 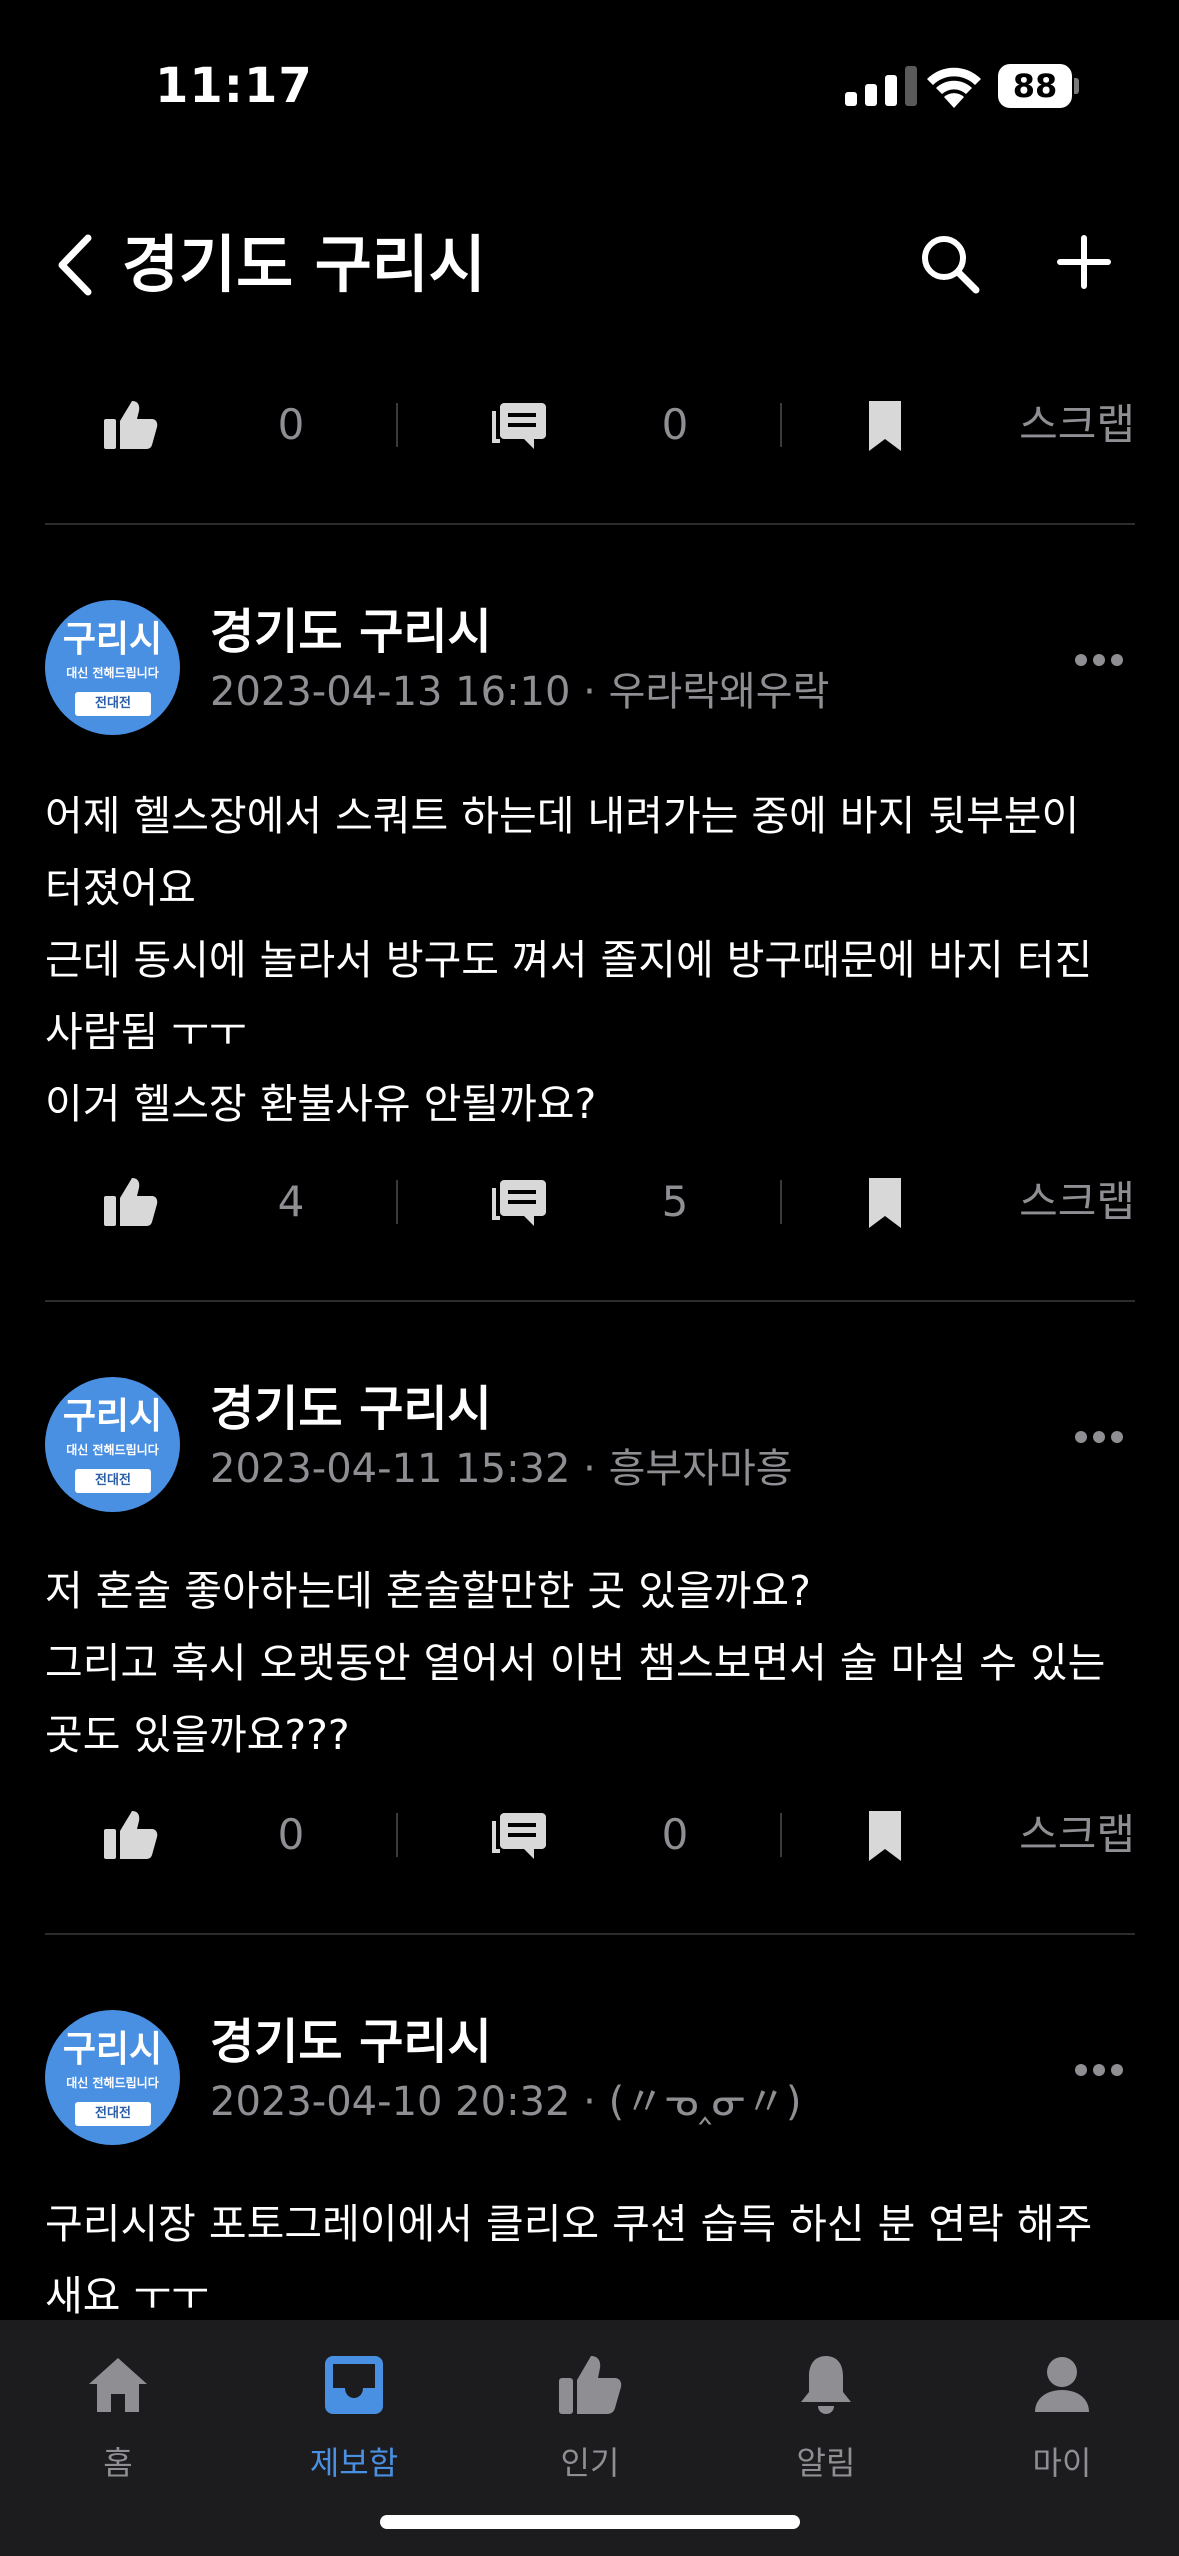 What do you see at coordinates (1062, 2384) in the screenshot?
I see `person-icon` at bounding box center [1062, 2384].